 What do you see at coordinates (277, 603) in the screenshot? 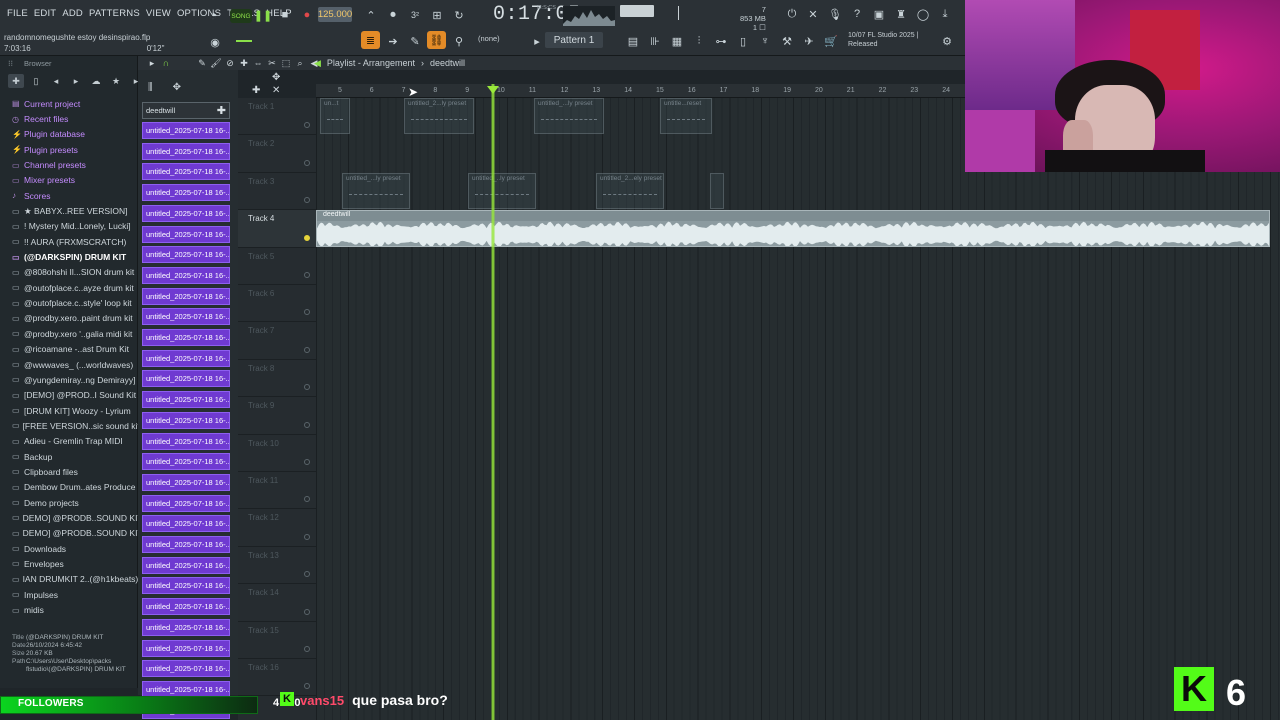
I see `track-header: Track 14` at bounding box center [277, 603].